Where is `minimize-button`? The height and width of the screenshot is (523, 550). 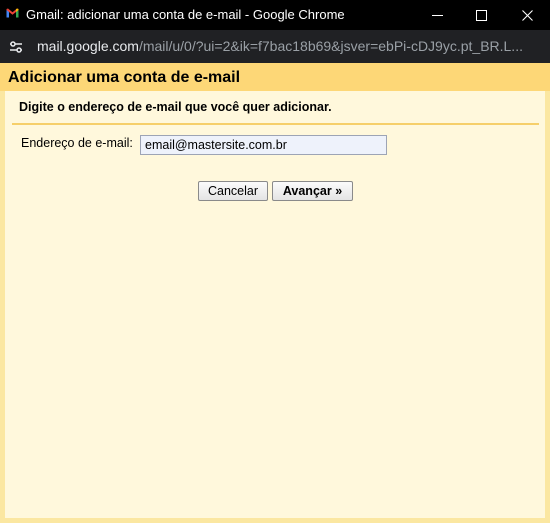
minimize-button is located at coordinates (437, 15).